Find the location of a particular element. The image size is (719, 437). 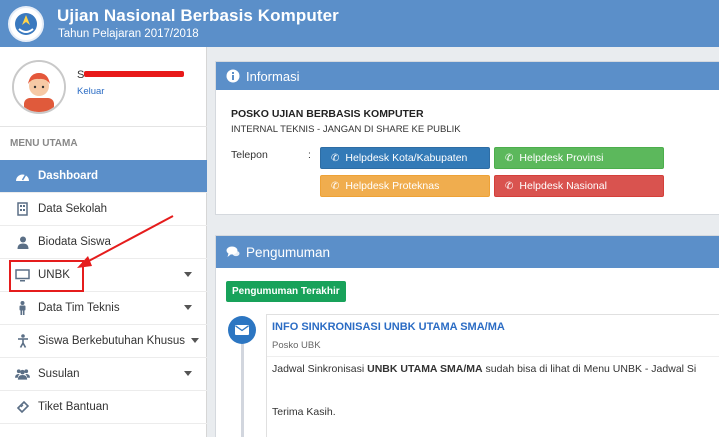

announcement-item-author: Posko UBK is located at coordinates (296, 345).